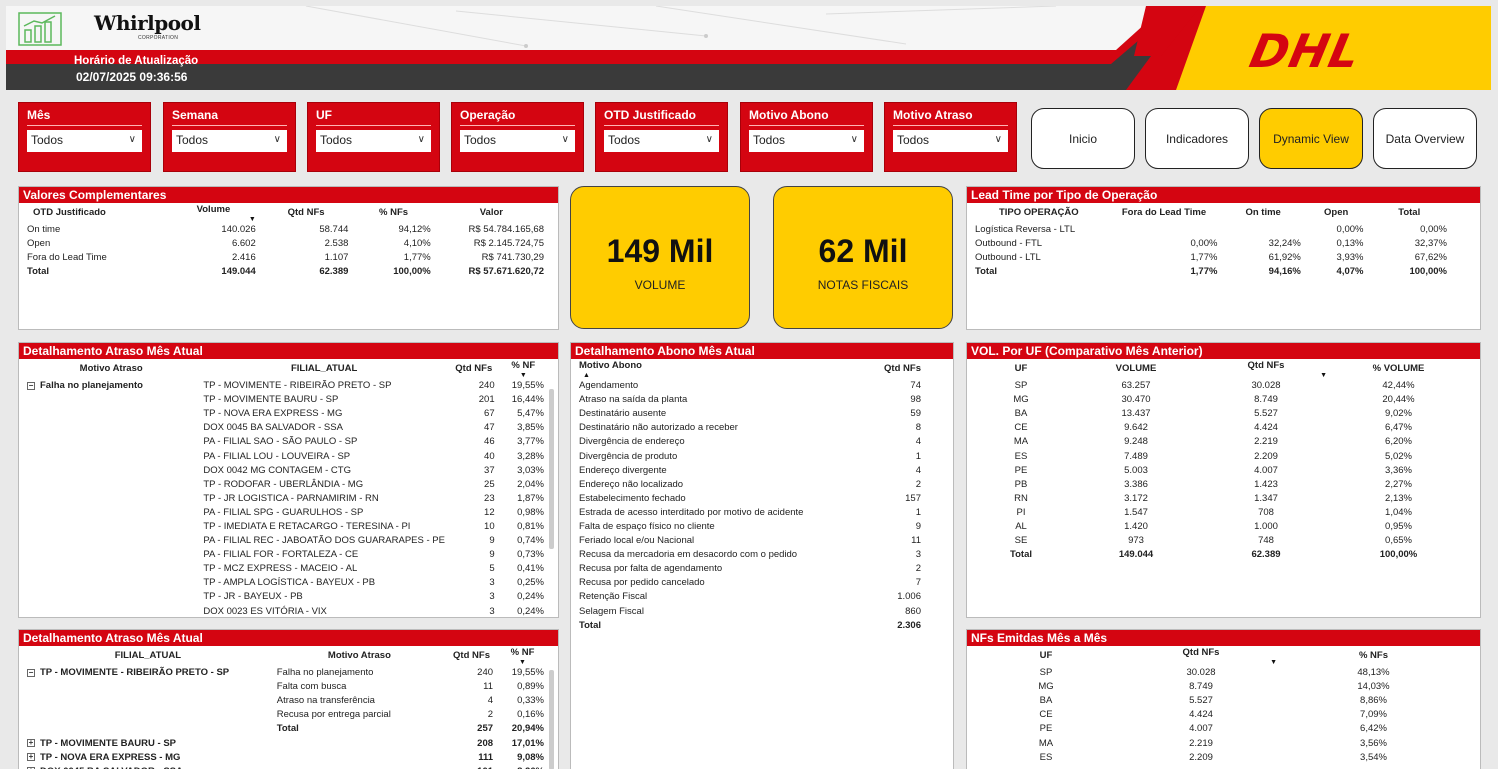 This screenshot has width=1498, height=769. I want to click on table-row: Divergência de produto 1, so click(750, 456).